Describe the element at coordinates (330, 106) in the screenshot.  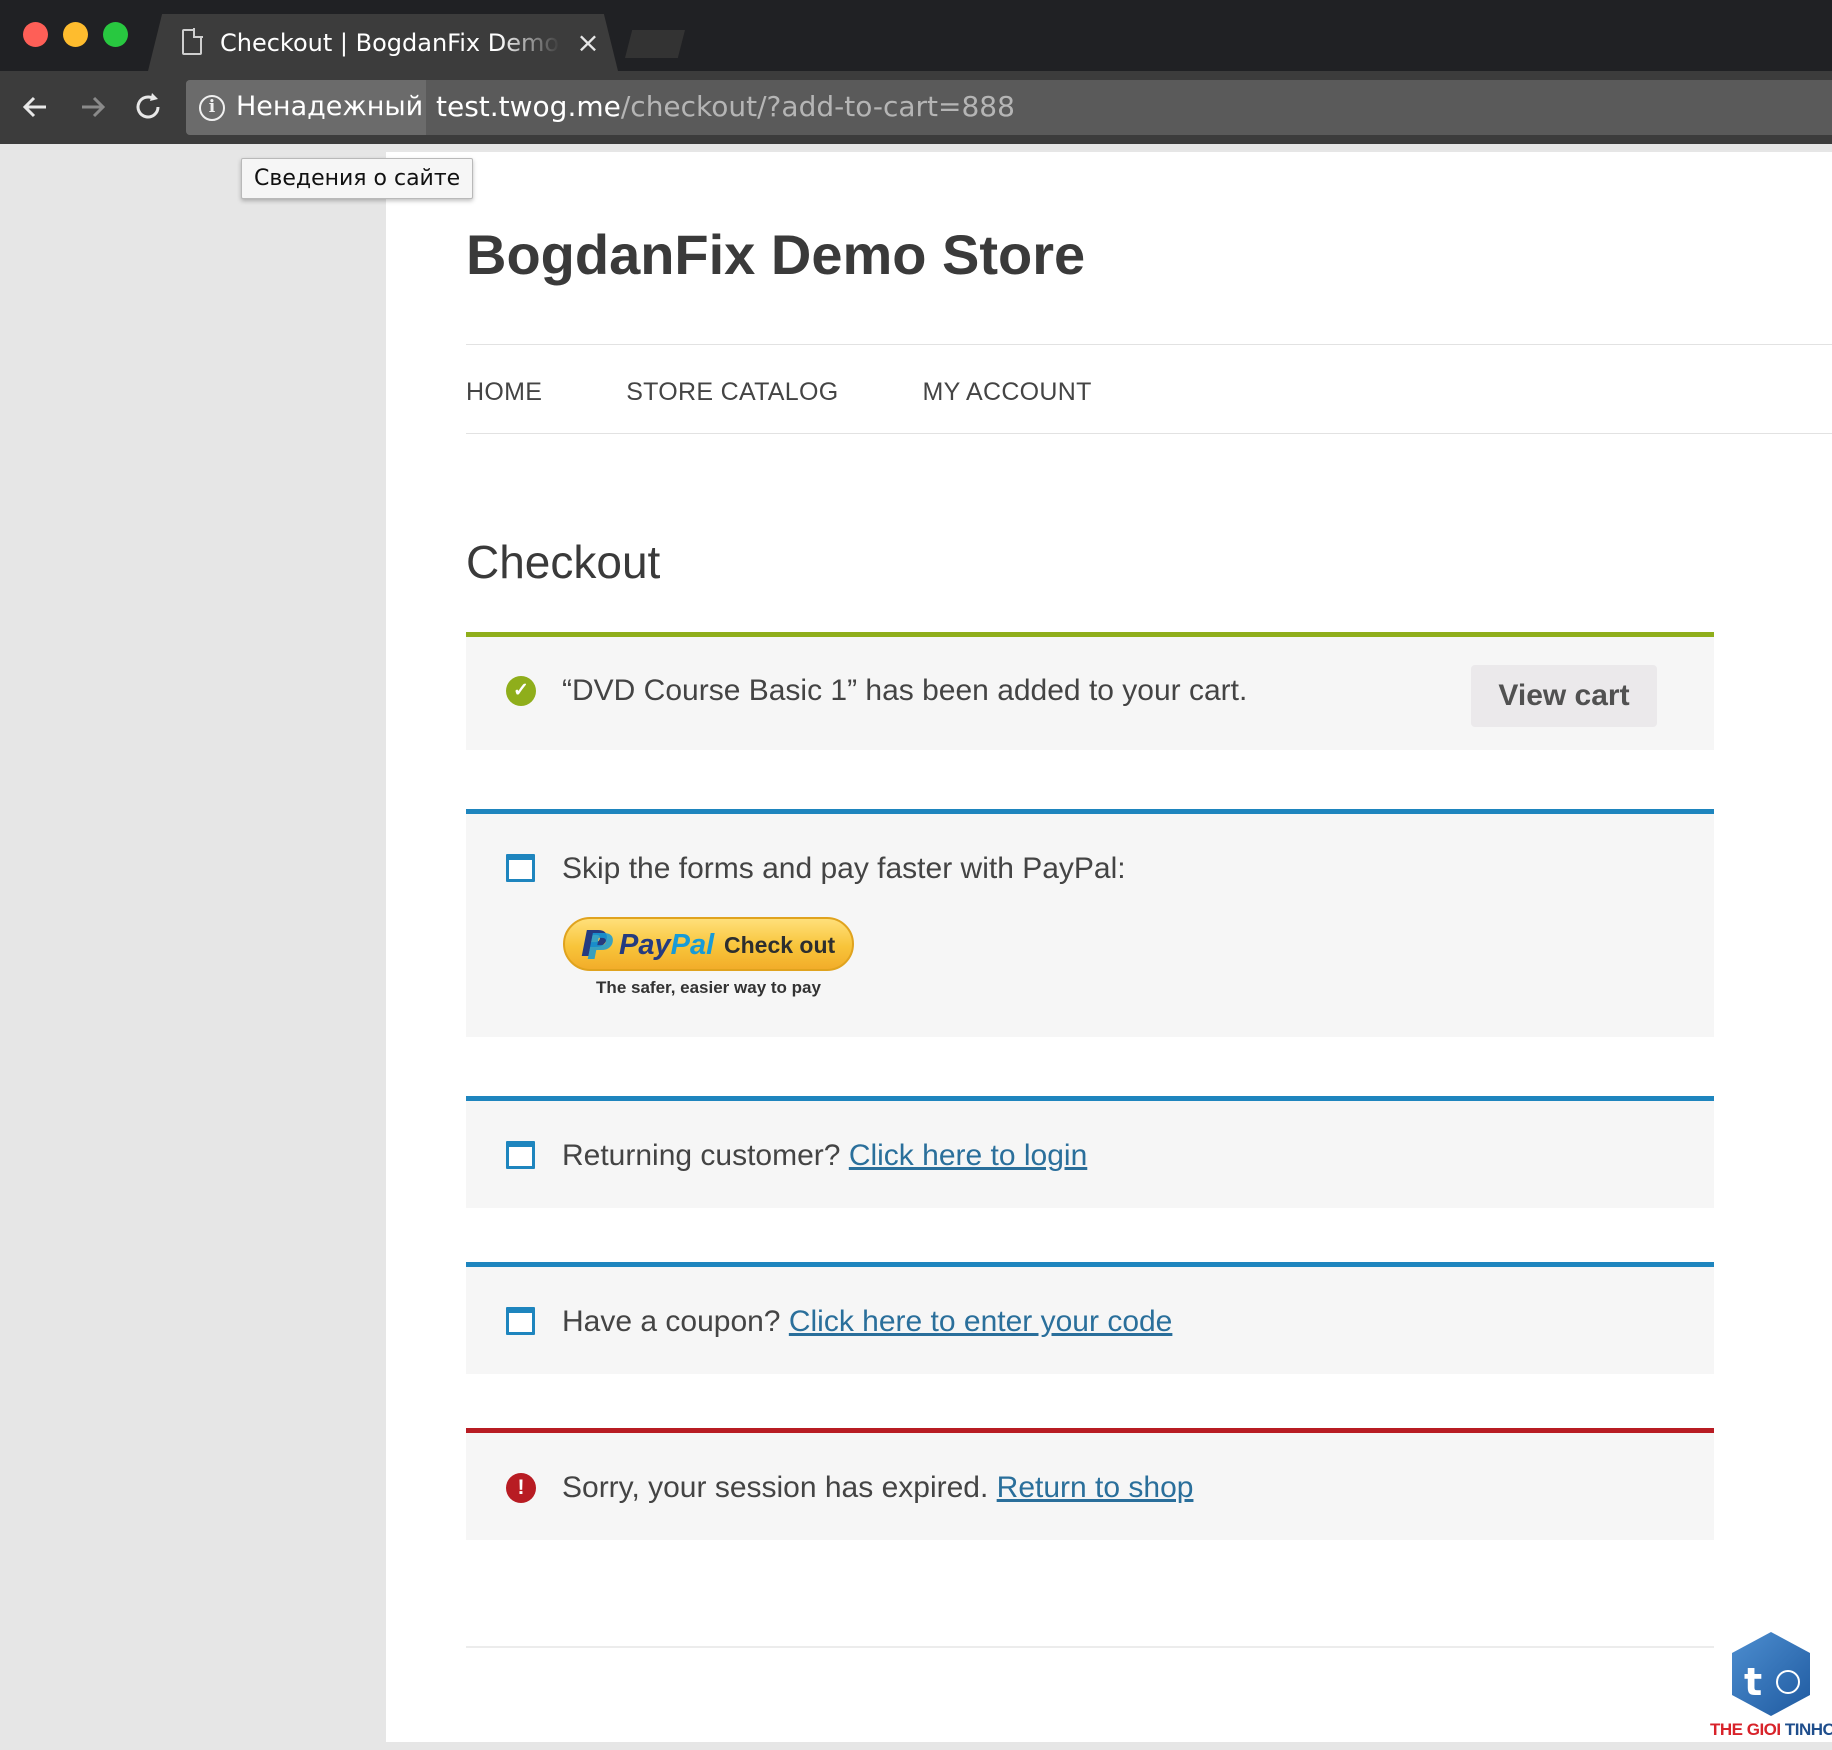
I see `security-label: Ненадежный` at that location.